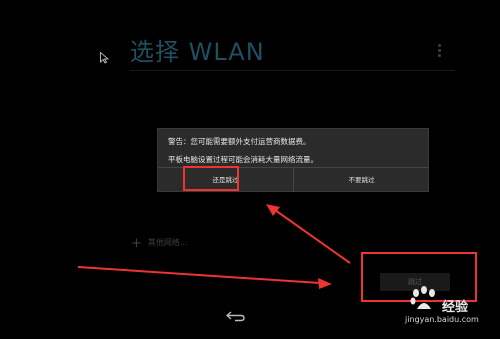 Image resolution: width=500 pixels, height=339 pixels. What do you see at coordinates (422, 297) in the screenshot?
I see `baidu-paw-logo` at bounding box center [422, 297].